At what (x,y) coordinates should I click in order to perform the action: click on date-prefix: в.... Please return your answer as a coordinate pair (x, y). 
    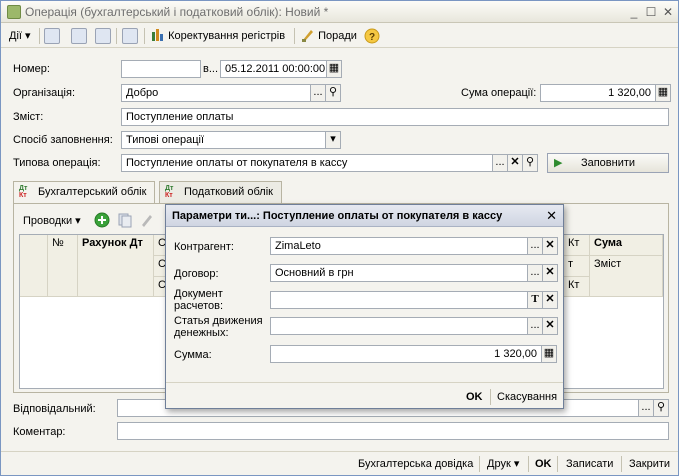
    Looking at the image, I should click on (211, 69).